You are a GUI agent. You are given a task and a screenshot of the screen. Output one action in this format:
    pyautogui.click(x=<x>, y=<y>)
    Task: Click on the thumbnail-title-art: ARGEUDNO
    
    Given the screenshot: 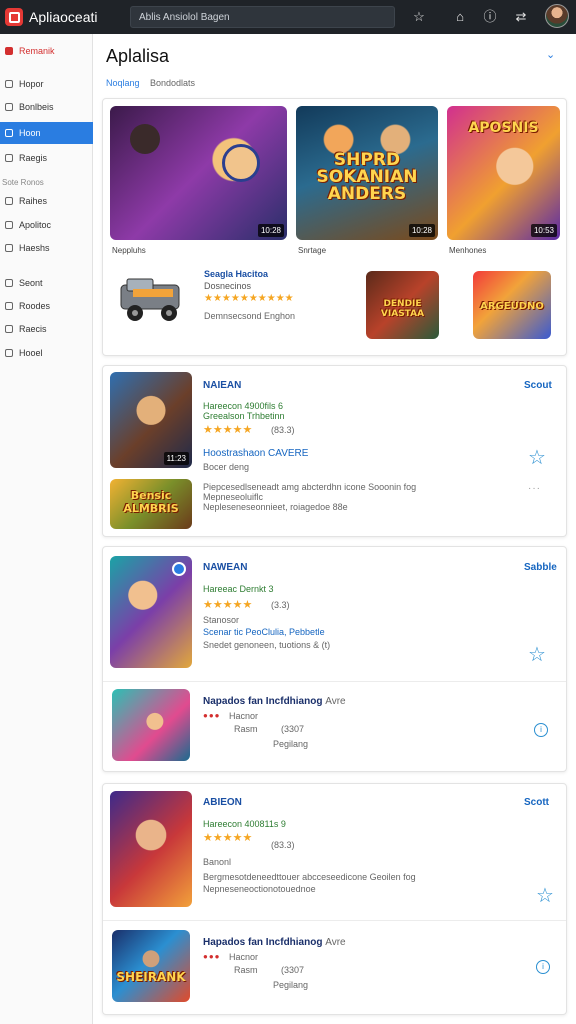 What is the action you would take?
    pyautogui.click(x=512, y=306)
    